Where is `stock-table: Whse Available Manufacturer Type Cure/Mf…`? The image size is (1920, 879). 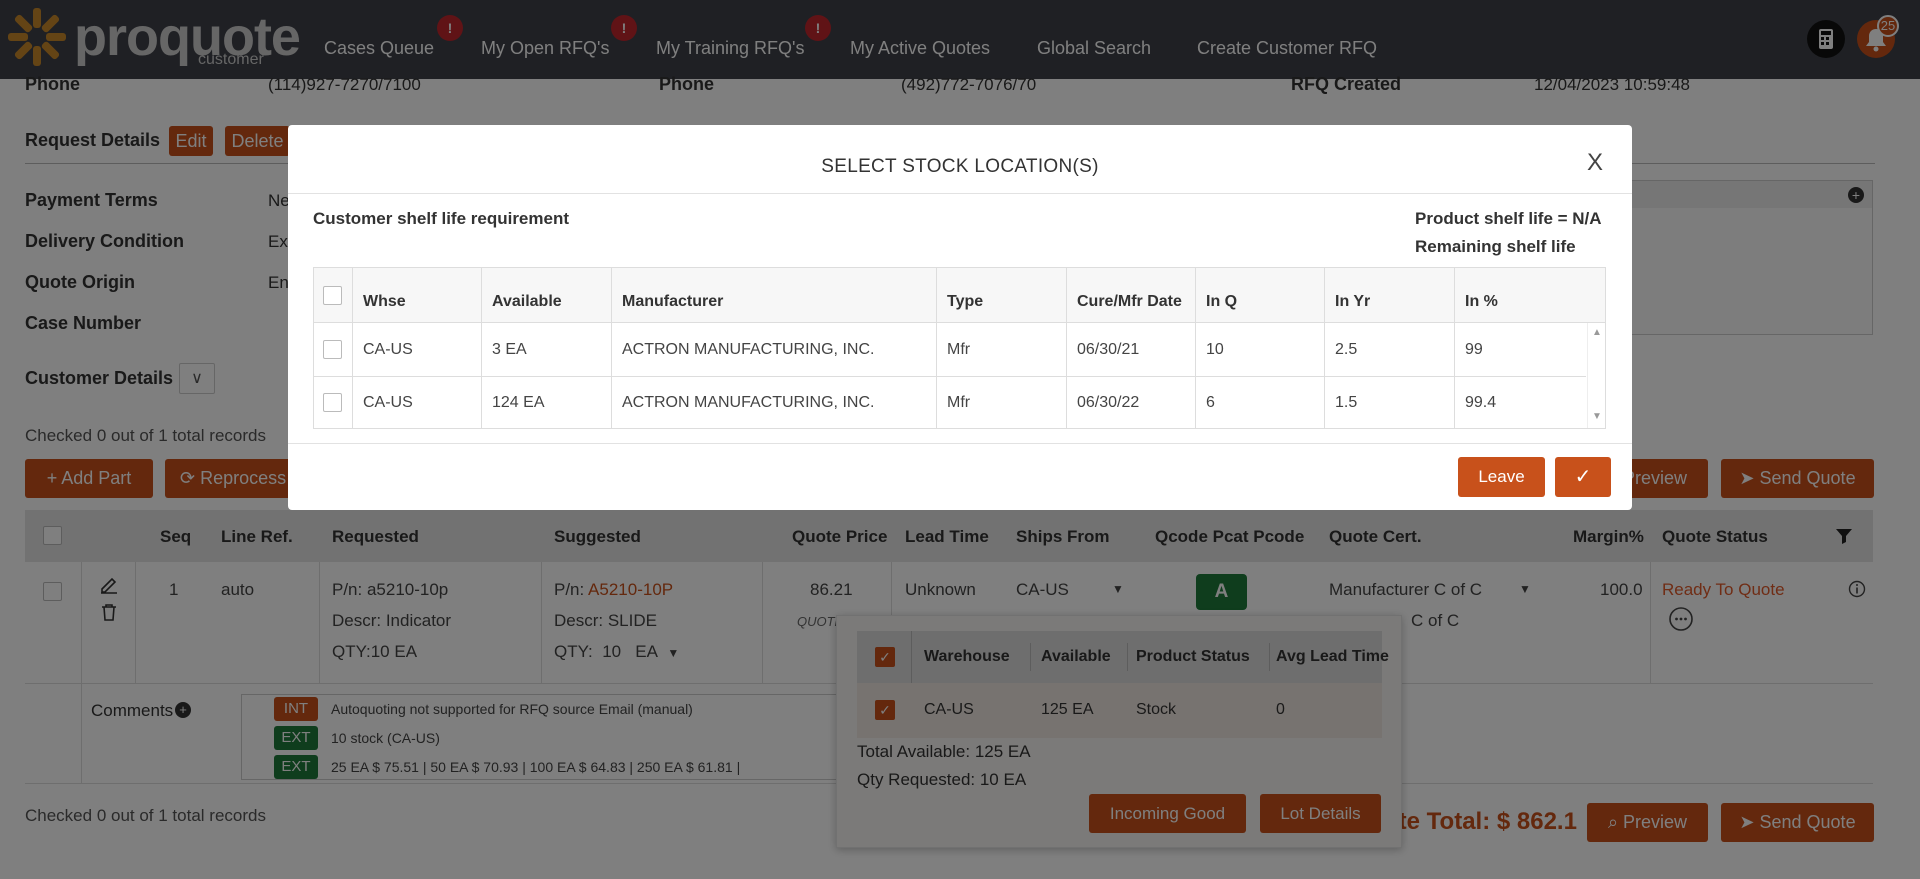
stock-table: Whse Available Manufacturer Type Cure/Mf… is located at coordinates (959, 348).